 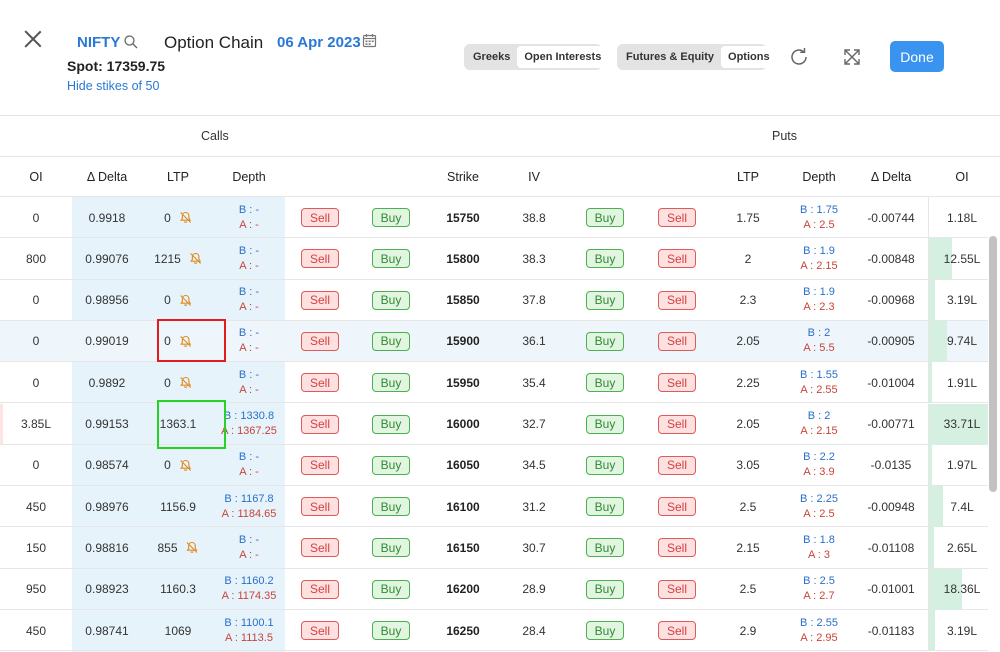 What do you see at coordinates (167, 217) in the screenshot?
I see `call-ltp: 0` at bounding box center [167, 217].